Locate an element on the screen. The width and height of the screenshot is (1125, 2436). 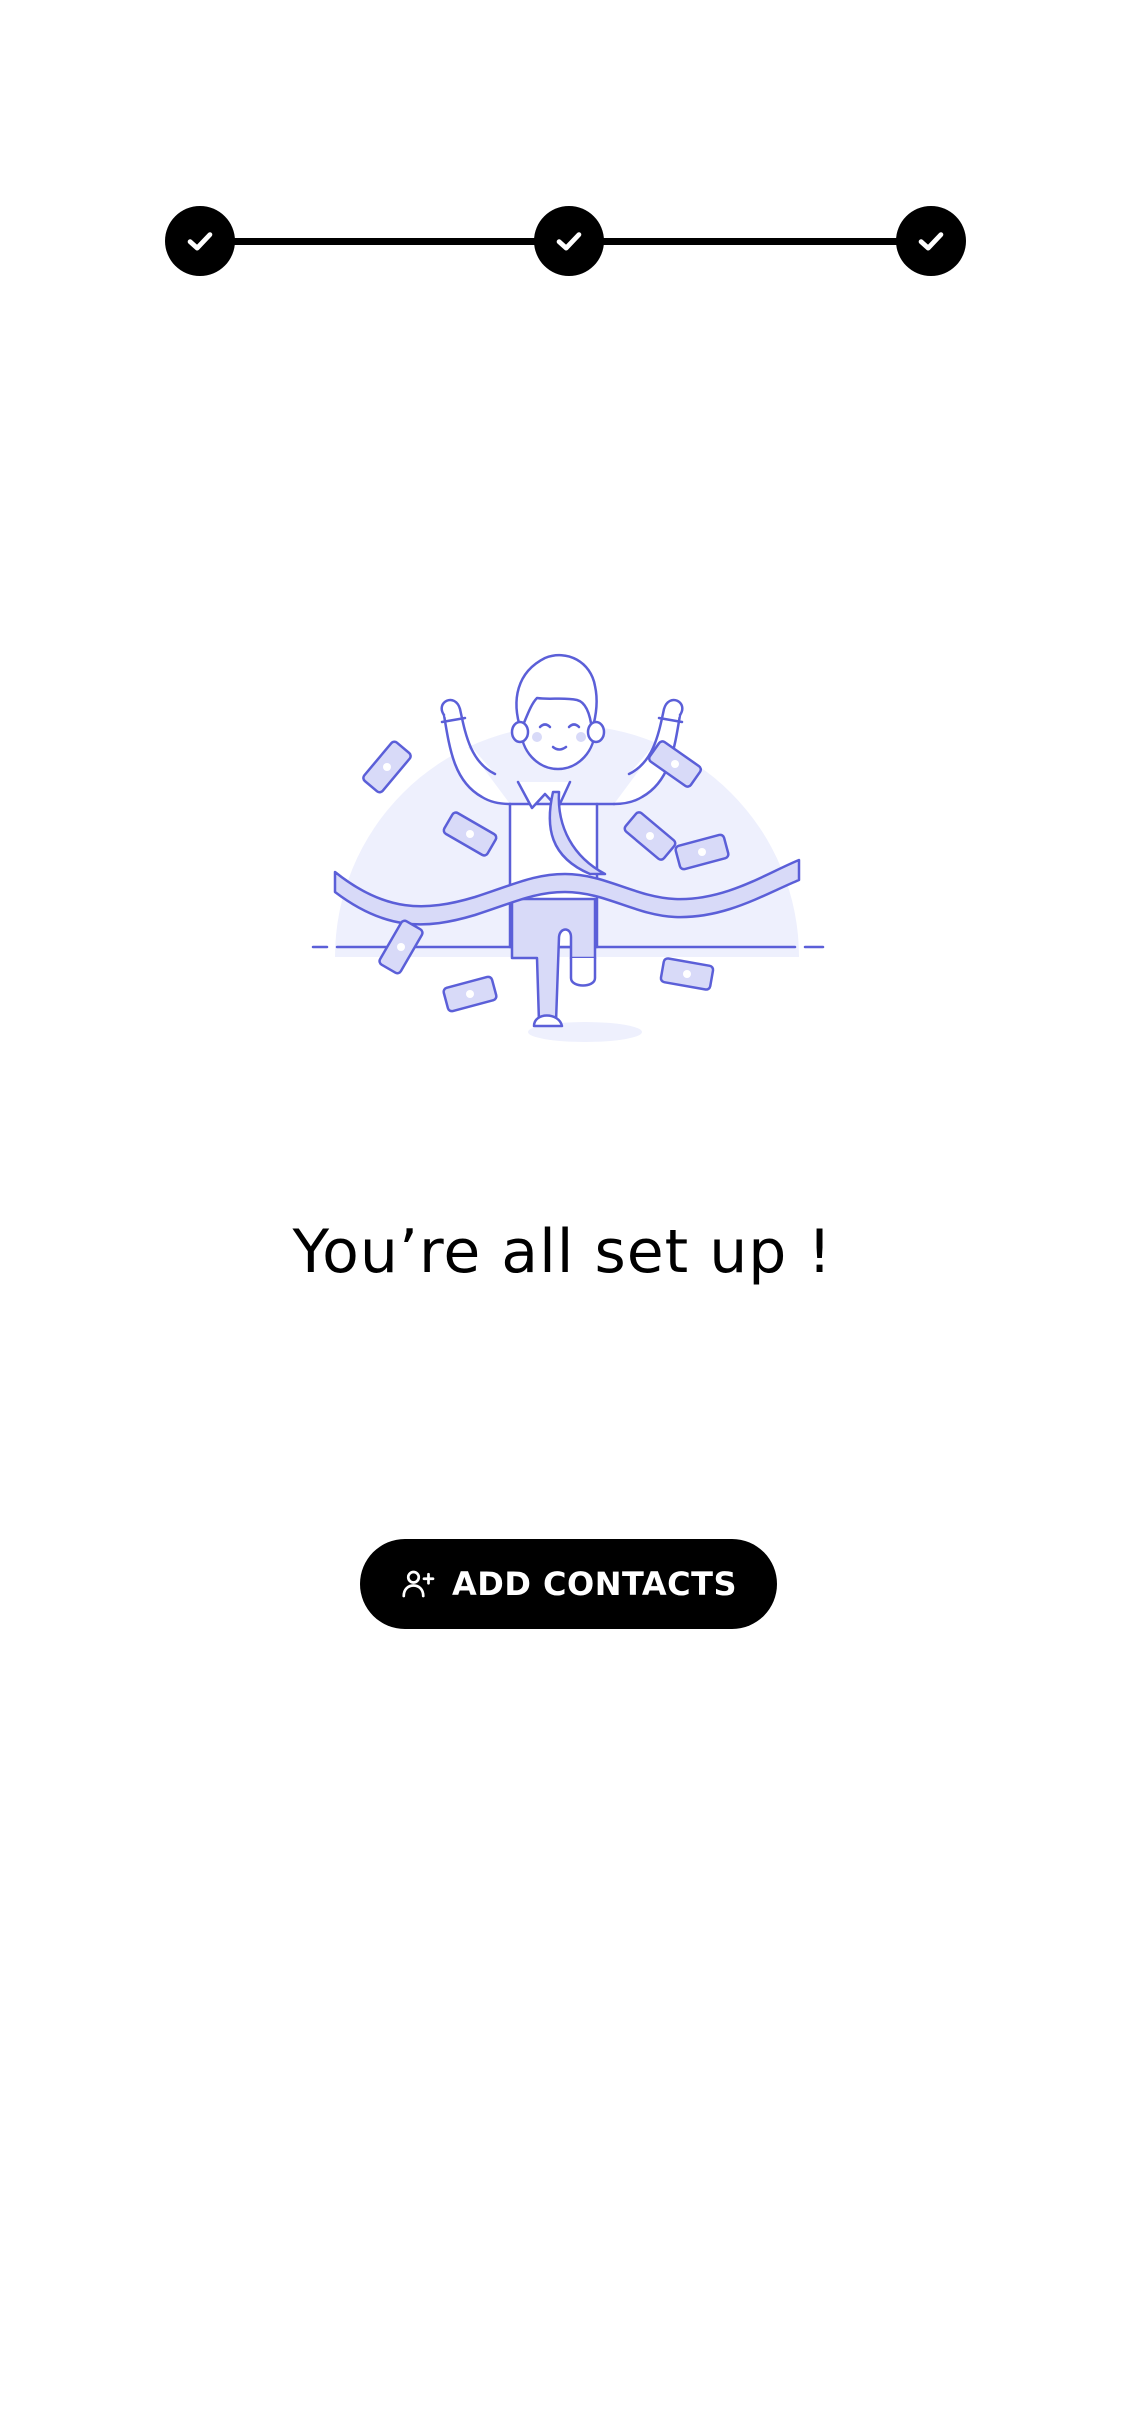
add-contacts-button: ADD CONTACTS is located at coordinates (568, 1584).